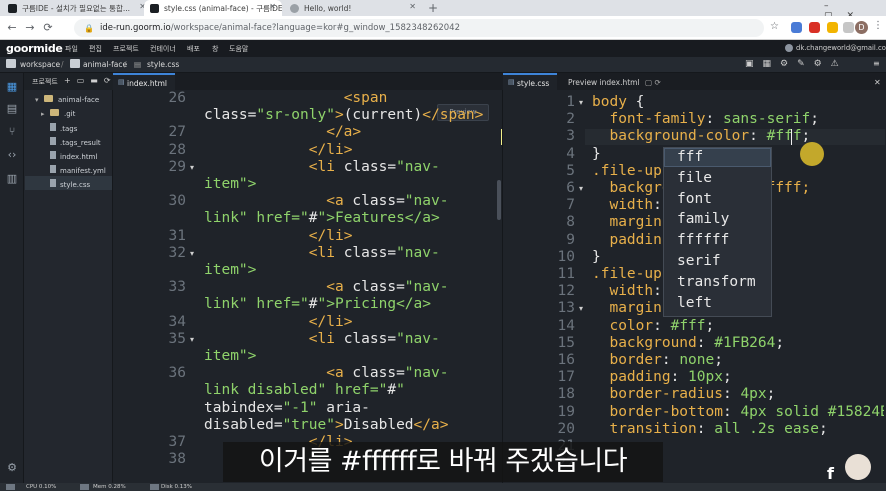 The height and width of the screenshot is (491, 886). I want to click on user-email: dk.changeworld@gmail.com, so click(841, 48).